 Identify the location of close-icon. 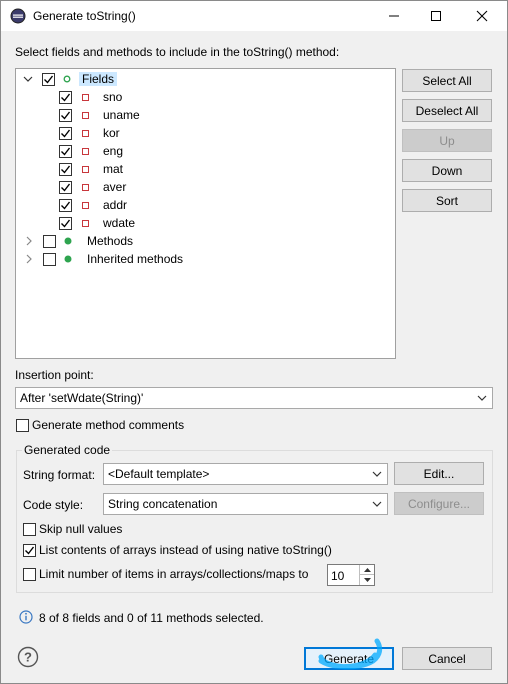
(481, 16).